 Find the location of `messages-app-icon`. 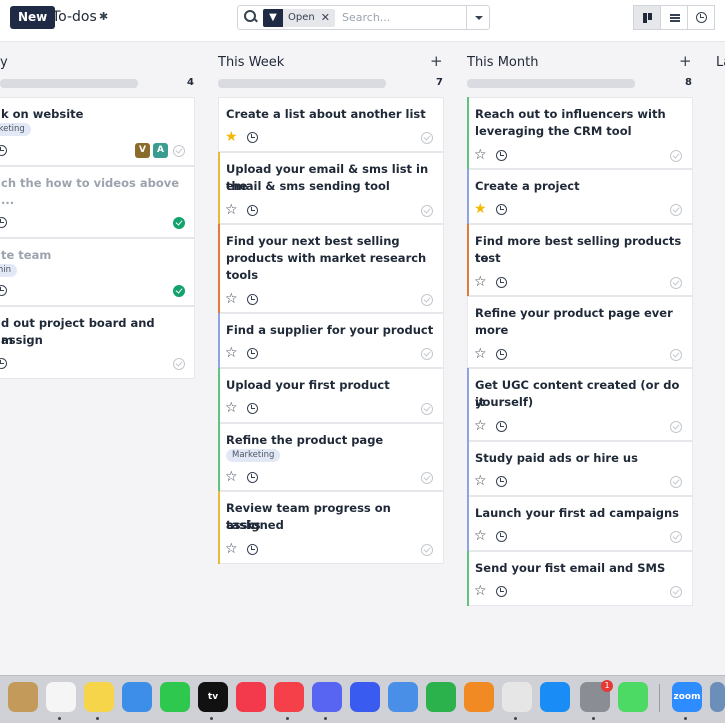

messages-app-icon is located at coordinates (633, 697).